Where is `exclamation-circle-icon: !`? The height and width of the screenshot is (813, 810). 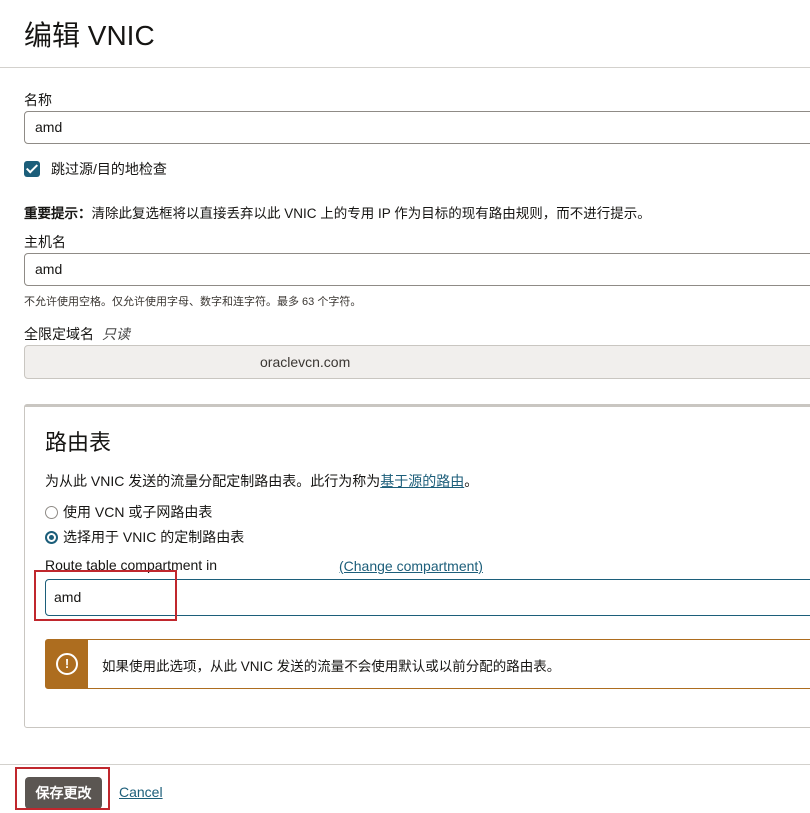 exclamation-circle-icon: ! is located at coordinates (67, 664).